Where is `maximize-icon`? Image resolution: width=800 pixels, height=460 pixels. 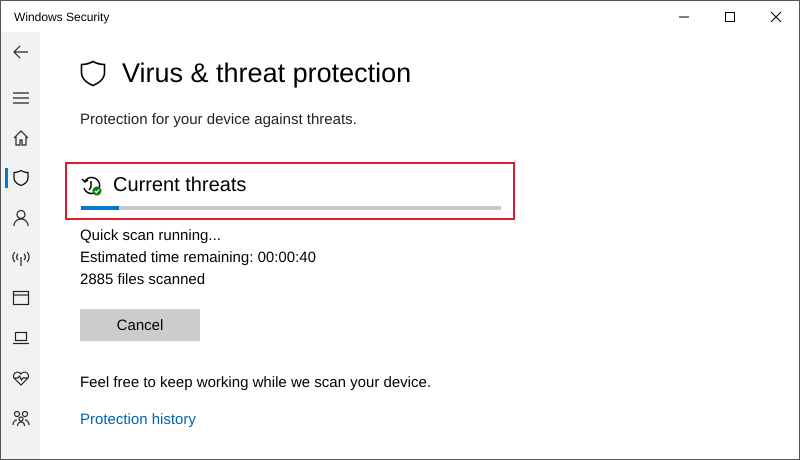 maximize-icon is located at coordinates (730, 16).